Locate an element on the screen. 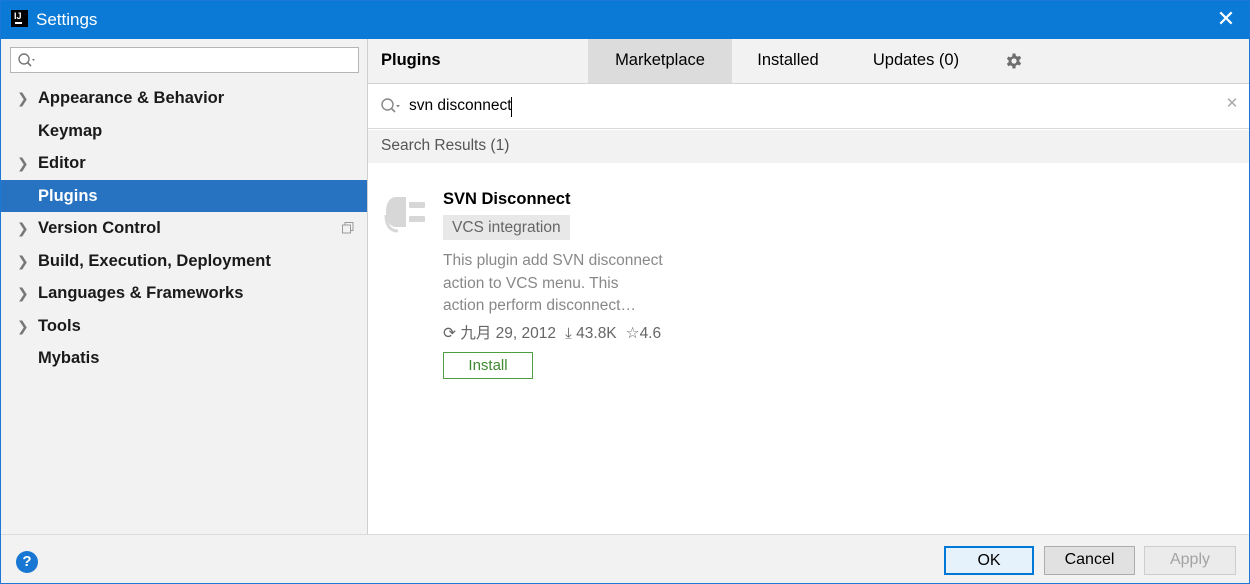 This screenshot has height=584, width=1250. sidebar-item-label: Plugins is located at coordinates (68, 195).